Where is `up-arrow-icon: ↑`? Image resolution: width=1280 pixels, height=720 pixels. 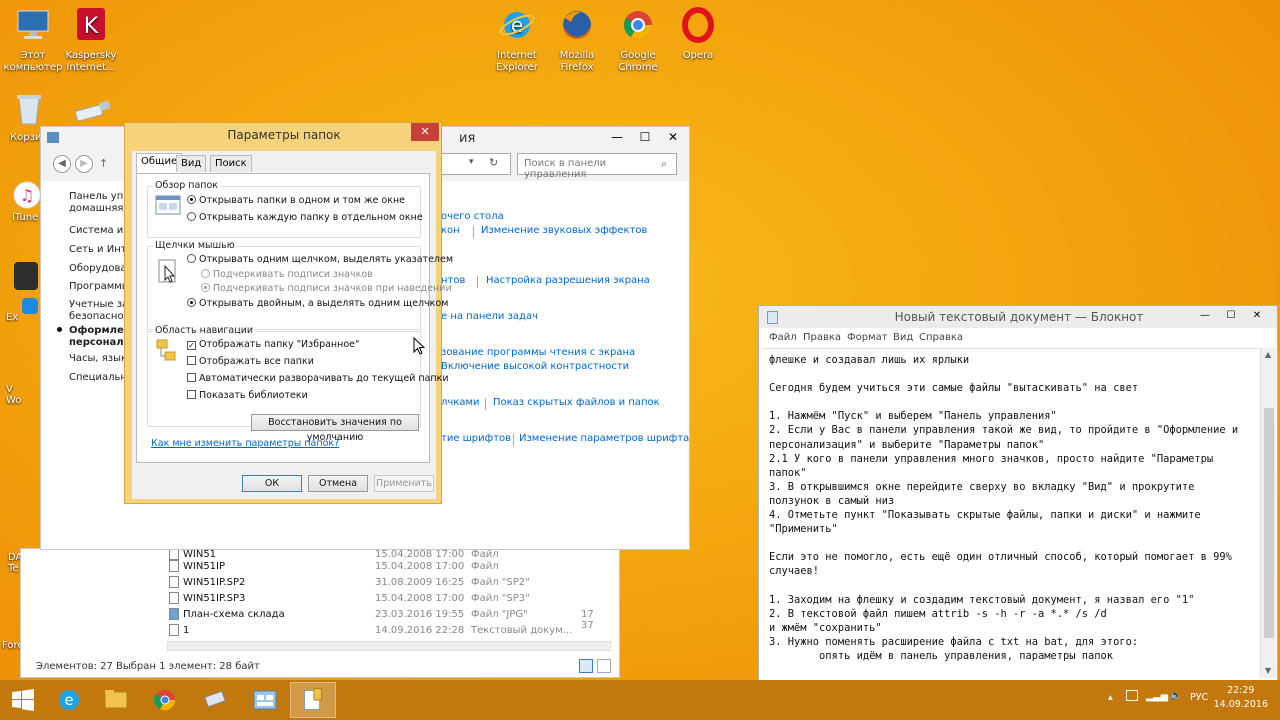
up-arrow-icon: ↑ is located at coordinates (103, 163).